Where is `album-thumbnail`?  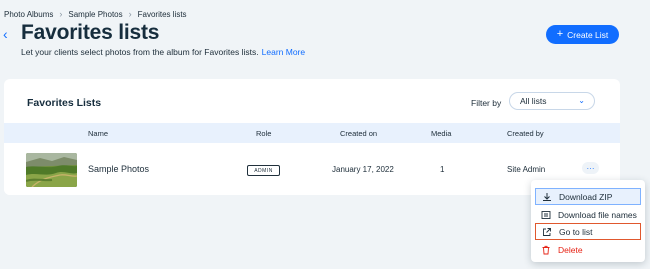
album-thumbnail is located at coordinates (51, 170).